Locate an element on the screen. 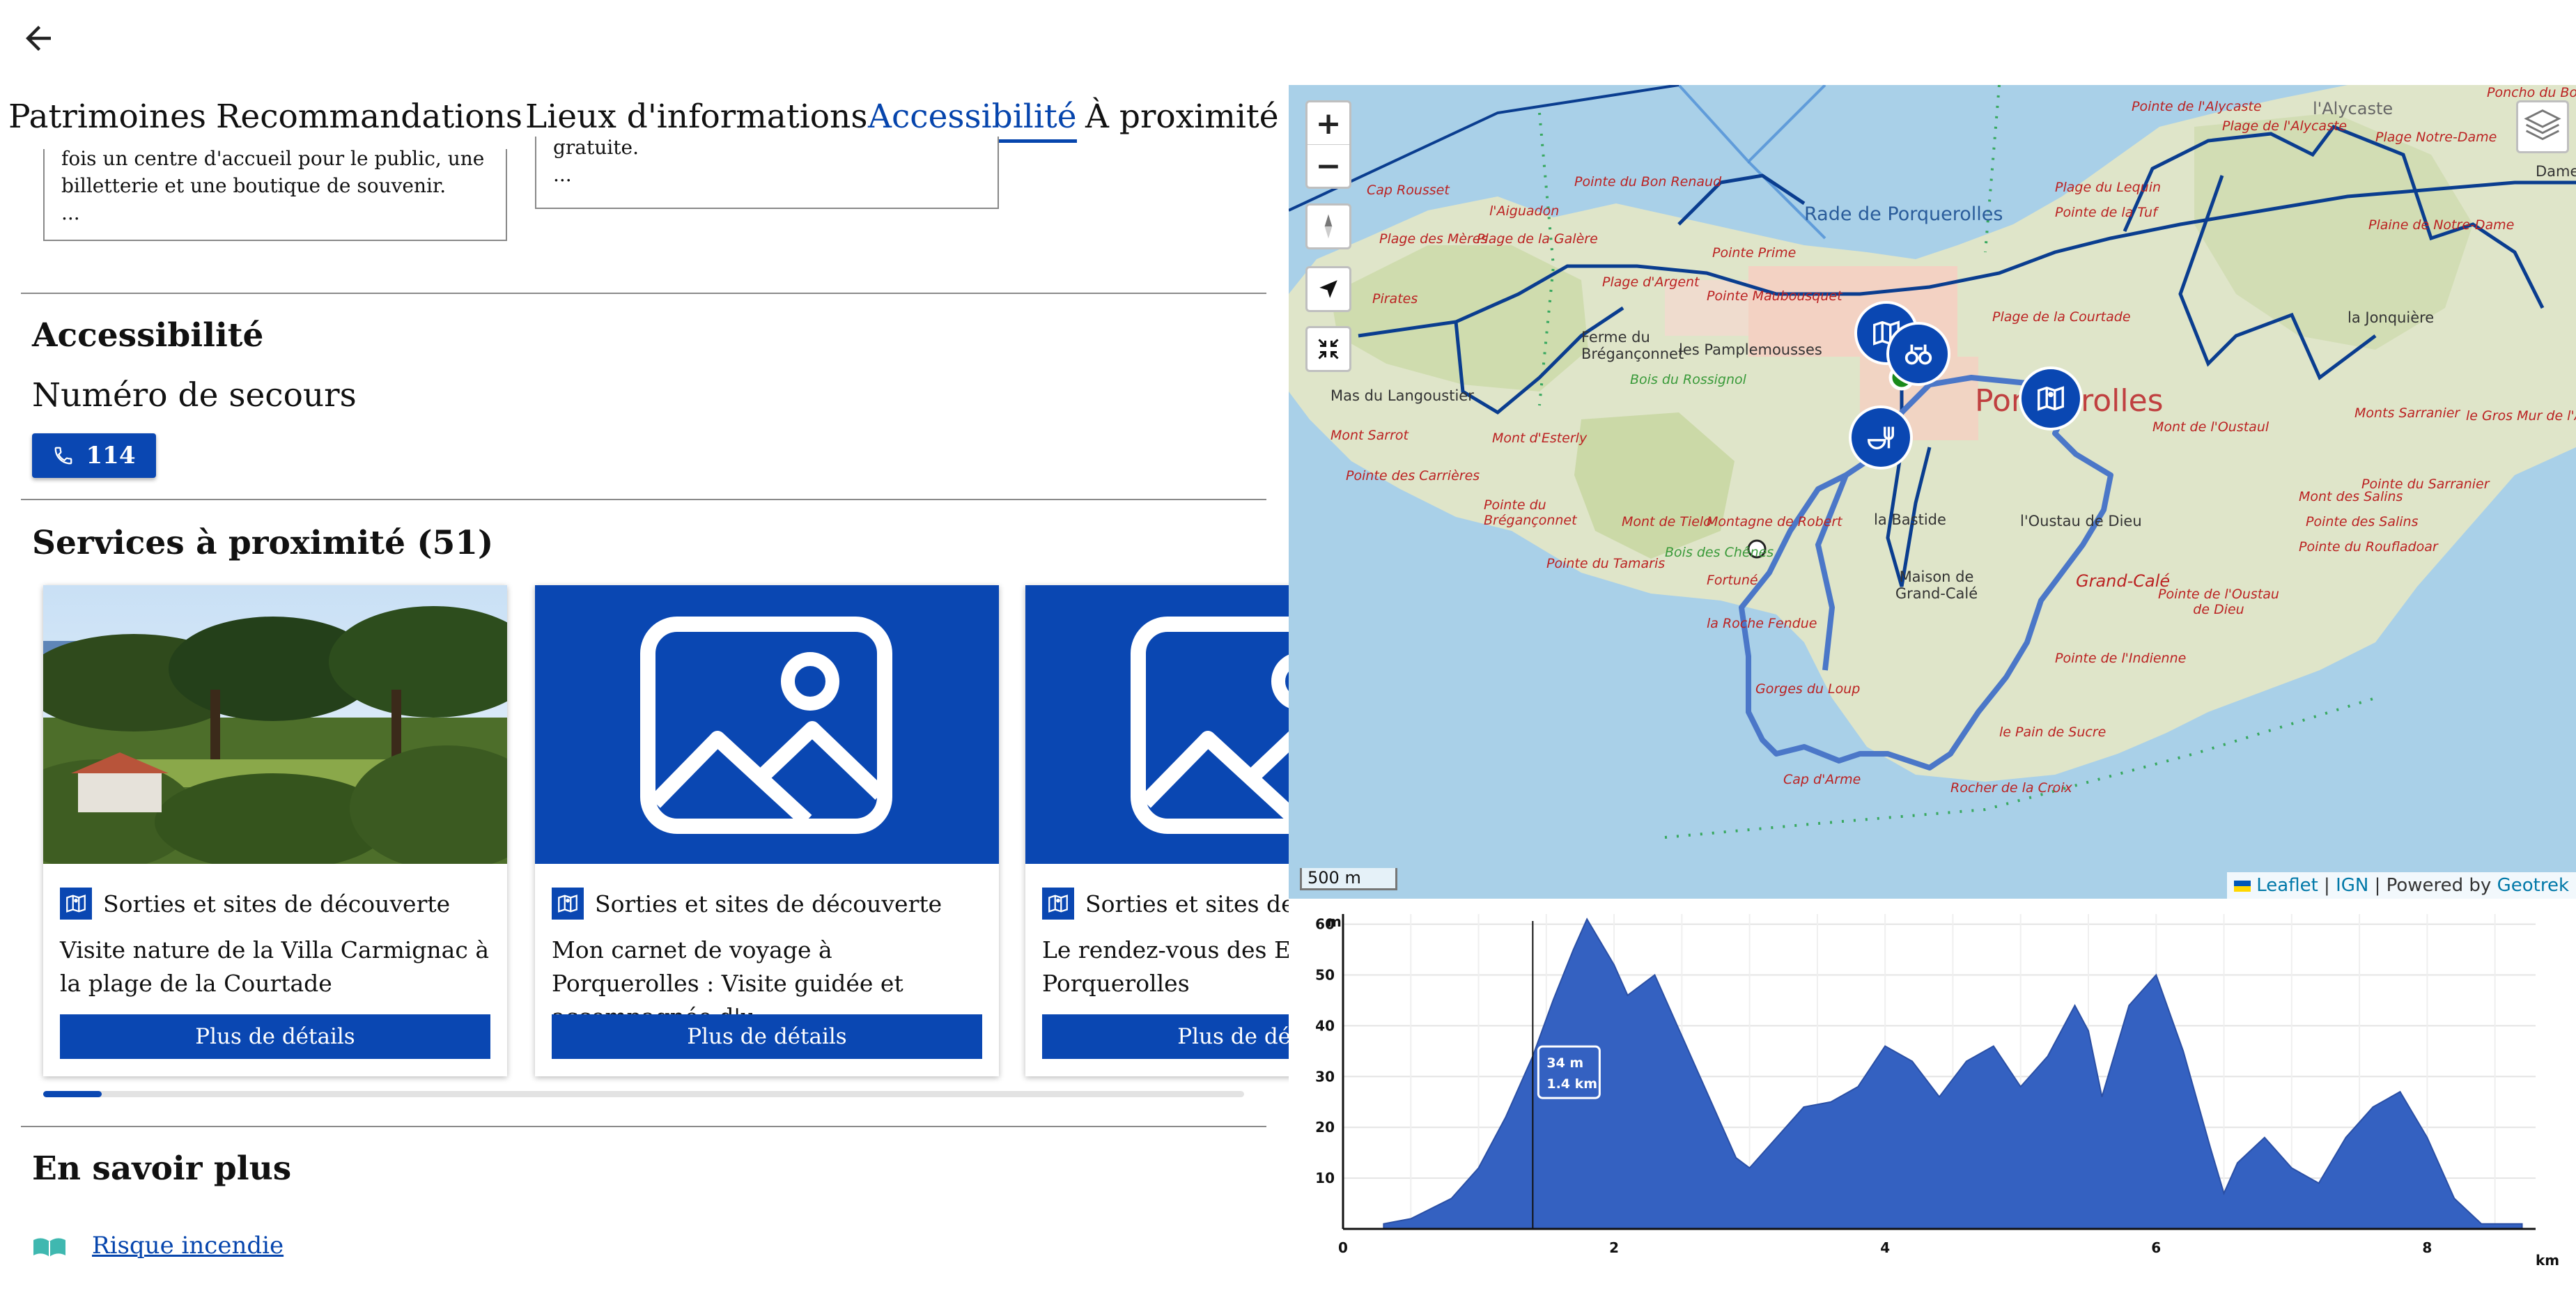 The width and height of the screenshot is (2576, 1293). map-label: l'Aiguadon is located at coordinates (1524, 211).